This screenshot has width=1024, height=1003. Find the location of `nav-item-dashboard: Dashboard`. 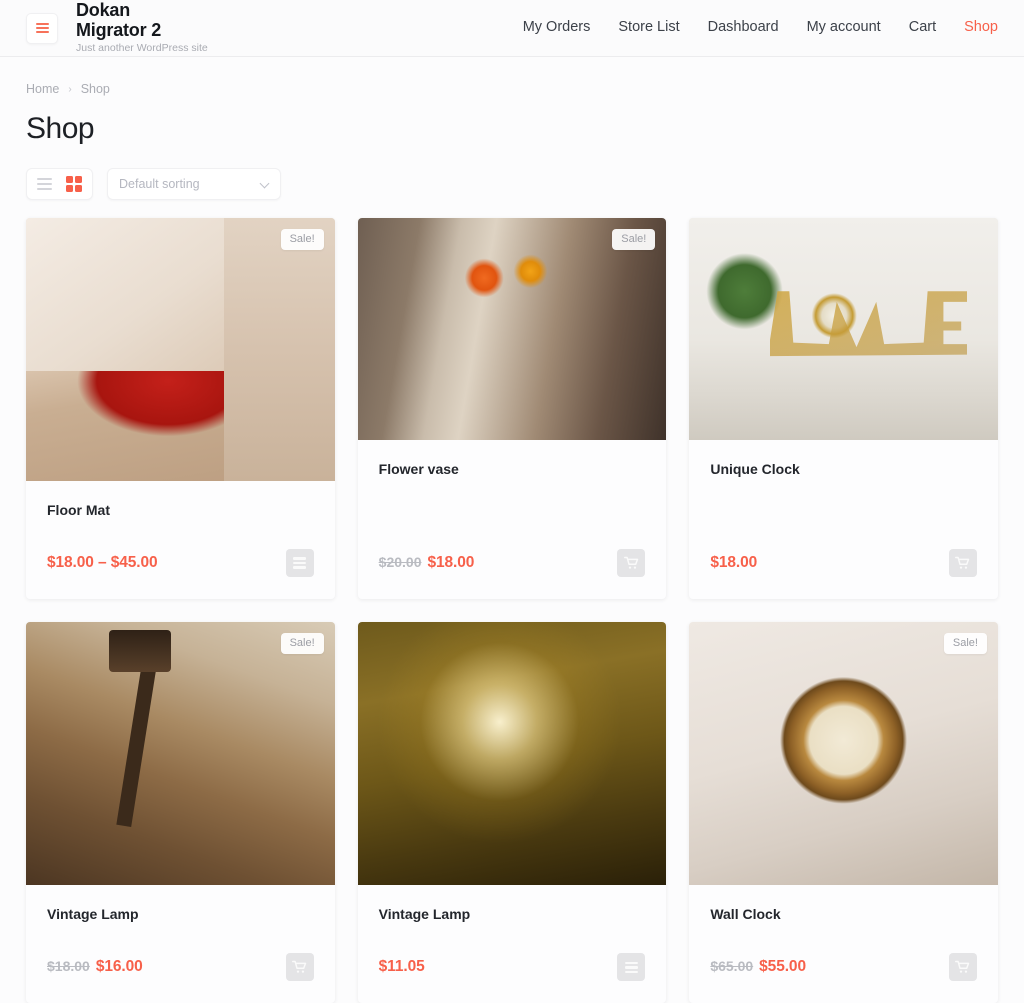

nav-item-dashboard: Dashboard is located at coordinates (743, 27).